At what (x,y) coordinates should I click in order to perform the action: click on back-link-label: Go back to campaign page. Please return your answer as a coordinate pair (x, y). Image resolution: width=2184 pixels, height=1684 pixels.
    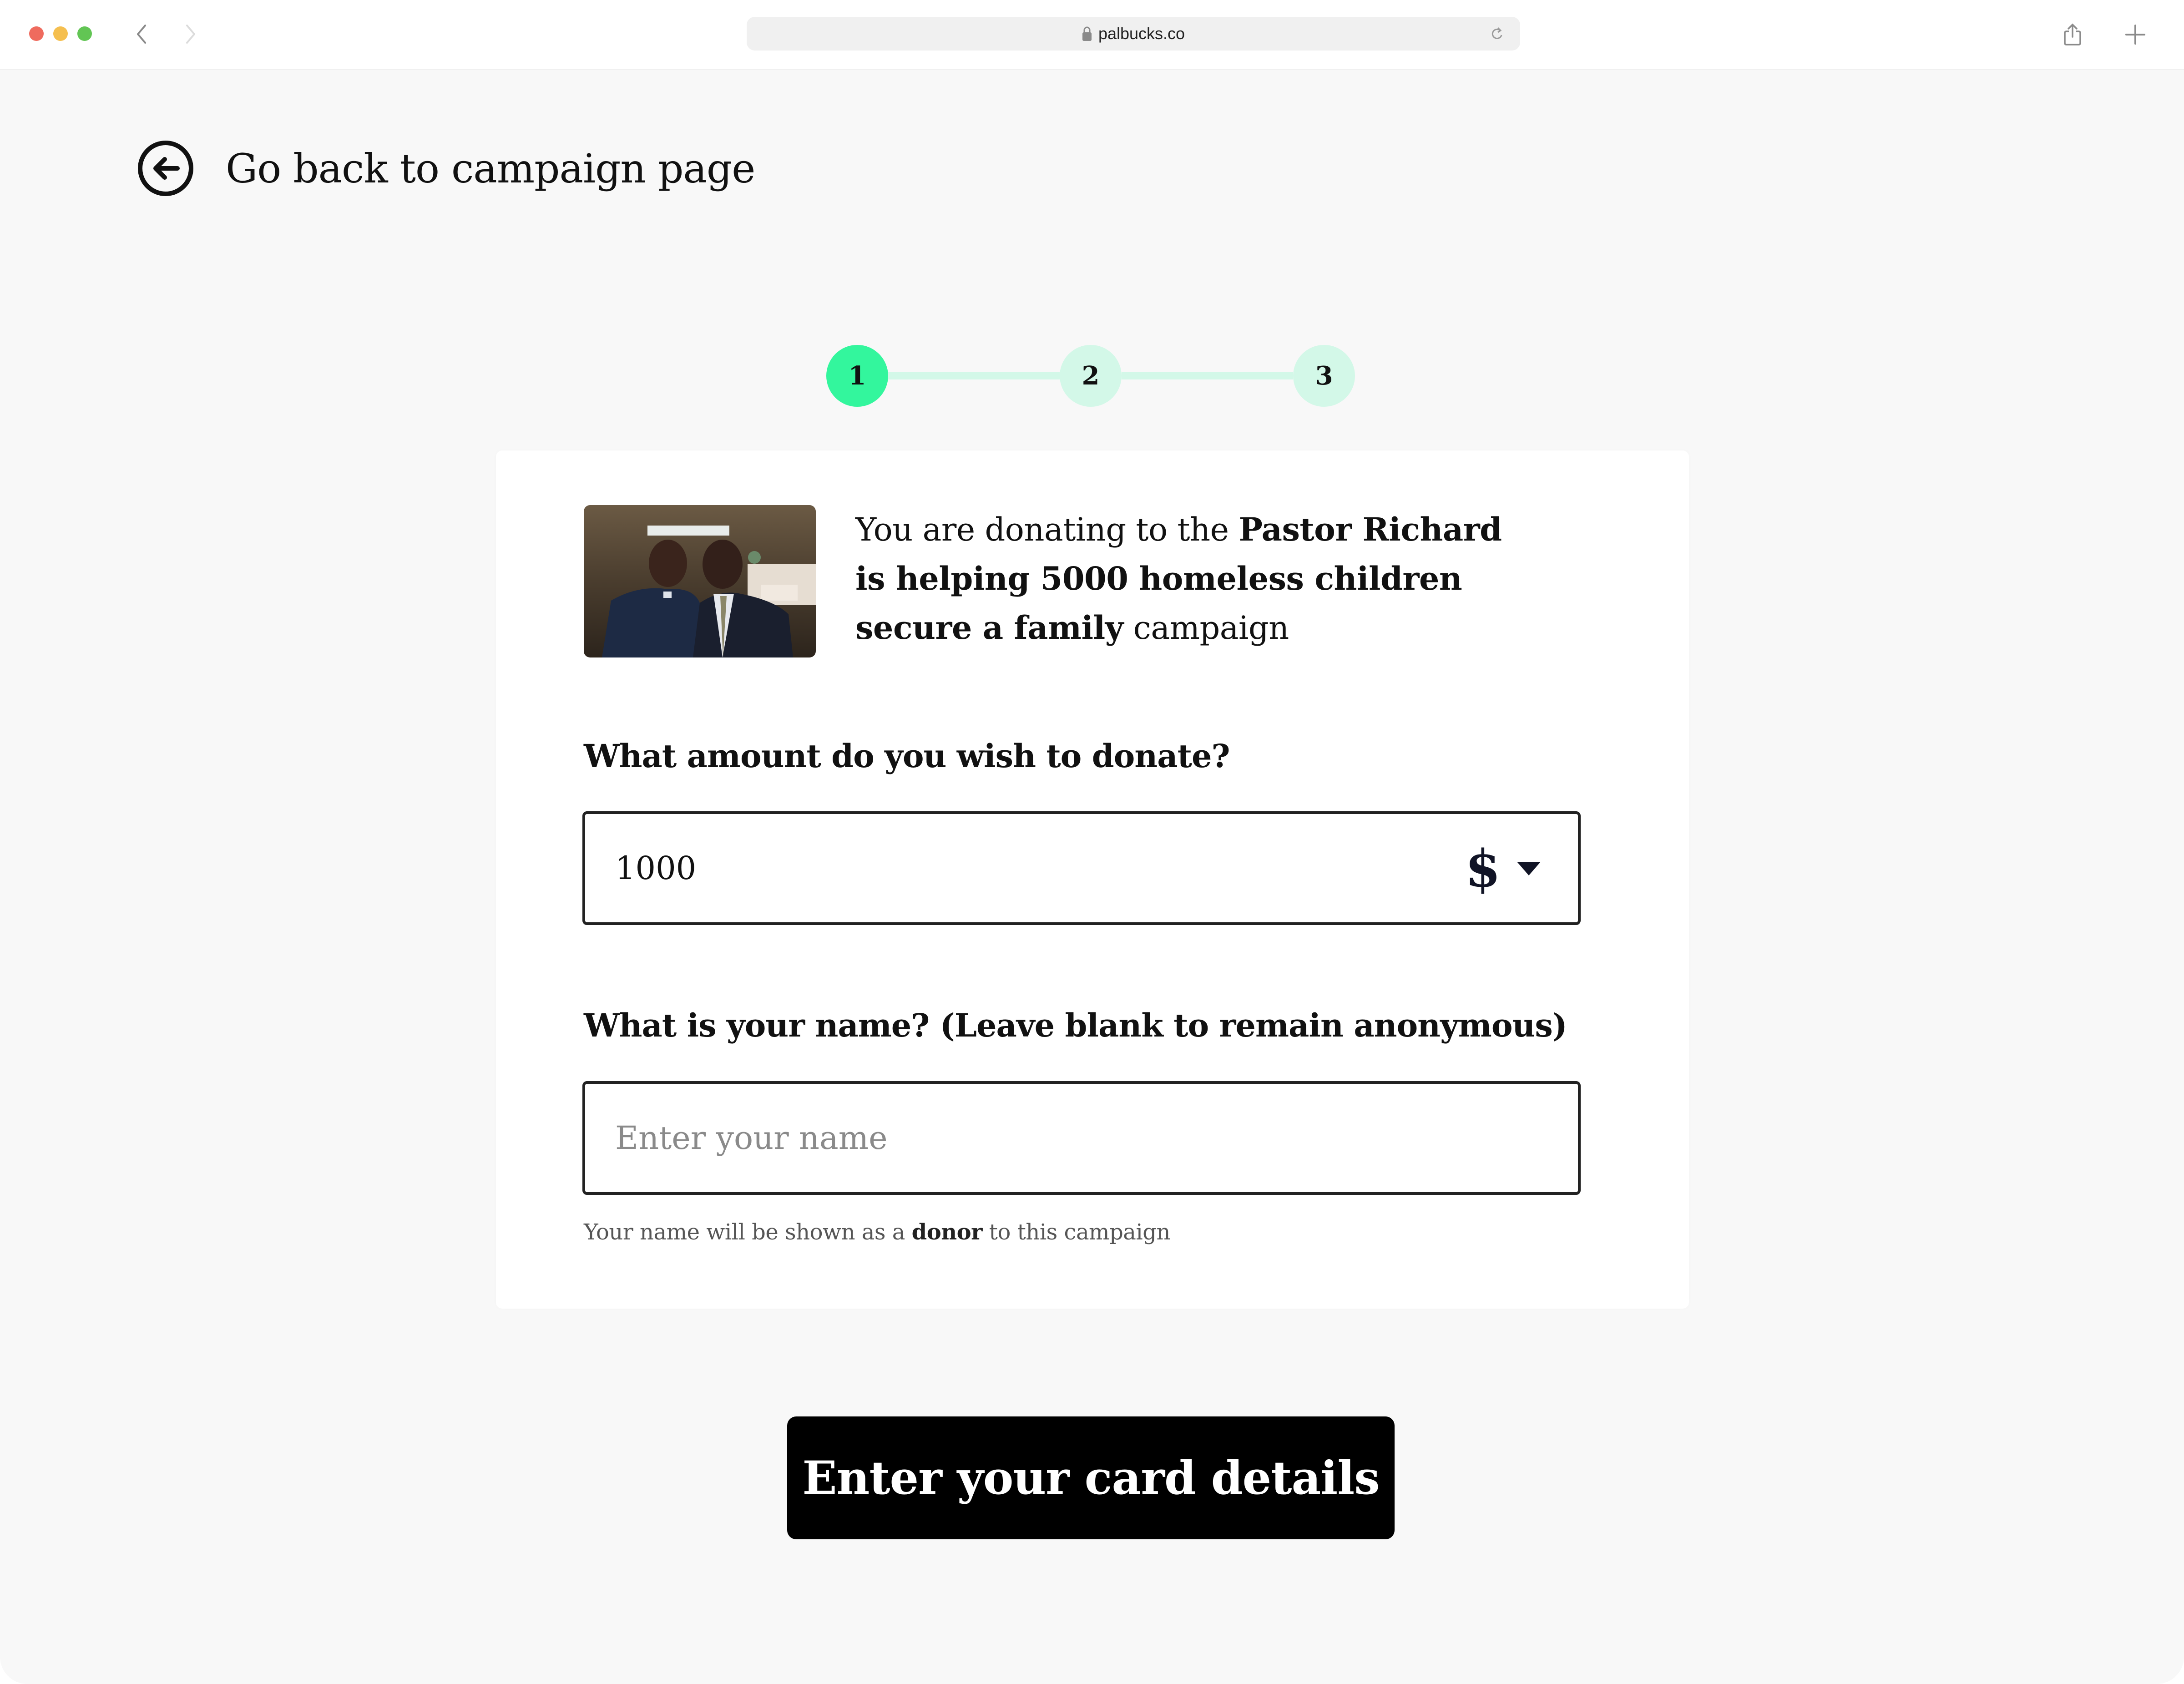
    Looking at the image, I should click on (491, 168).